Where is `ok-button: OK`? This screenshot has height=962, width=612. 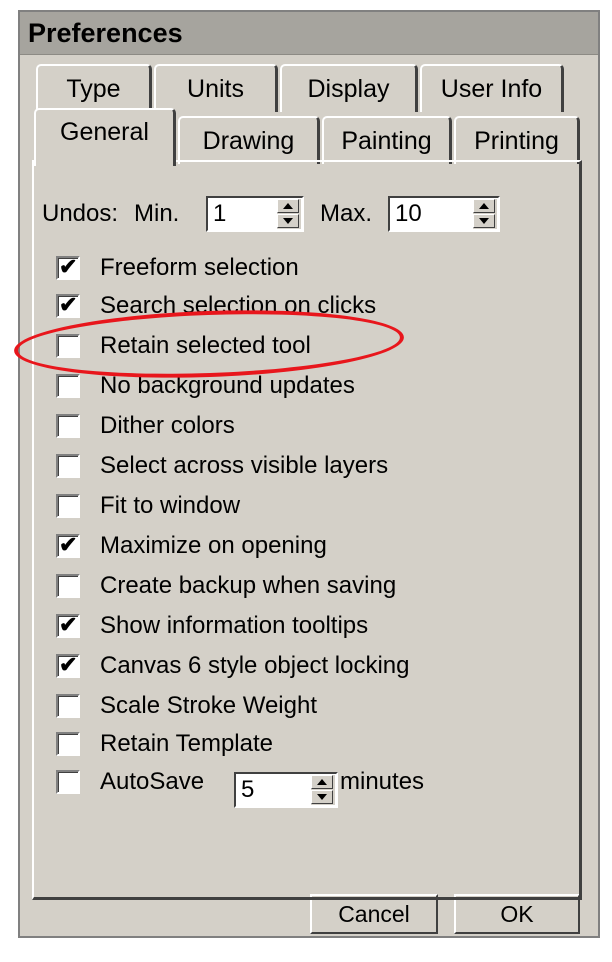
ok-button: OK is located at coordinates (517, 914).